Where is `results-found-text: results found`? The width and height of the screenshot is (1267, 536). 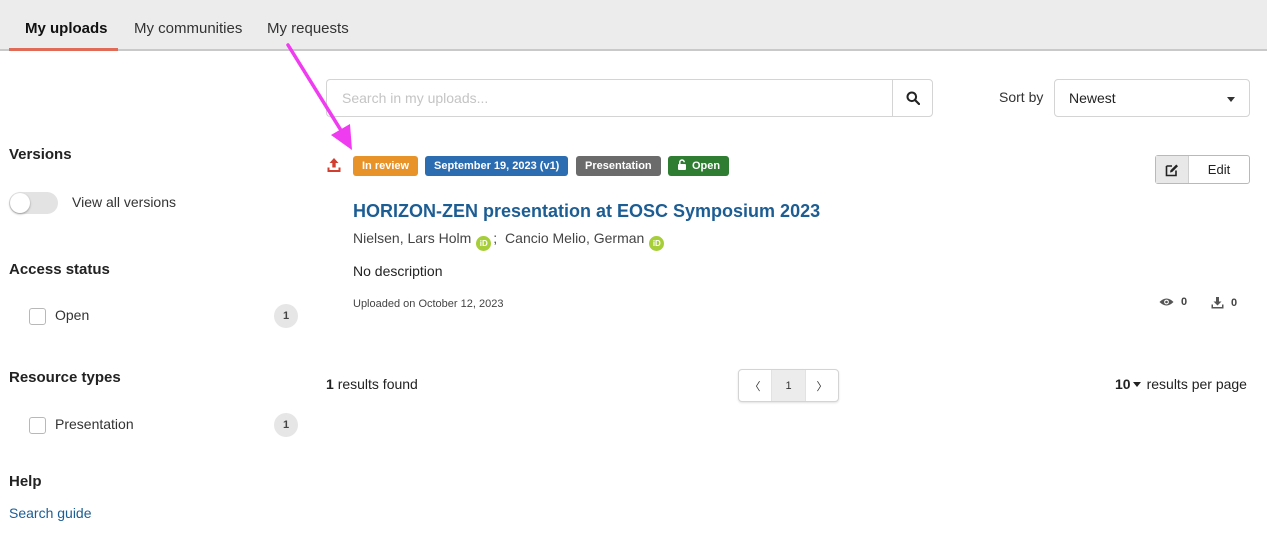
results-found-text: results found is located at coordinates (377, 384).